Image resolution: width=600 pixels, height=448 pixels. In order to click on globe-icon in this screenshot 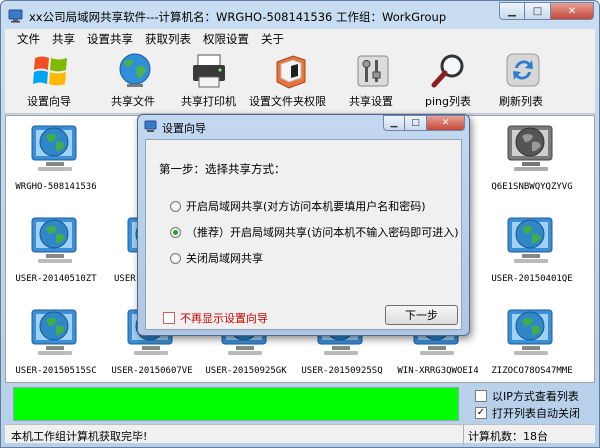, I will do `click(135, 70)`.